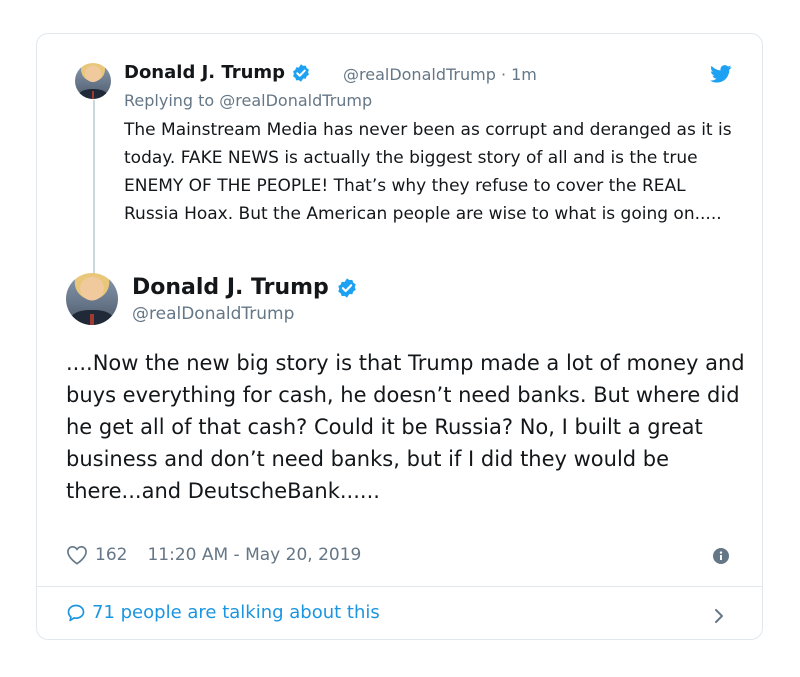  I want to click on timestamp: 11:20 AM - May 20, 2019, so click(254, 555).